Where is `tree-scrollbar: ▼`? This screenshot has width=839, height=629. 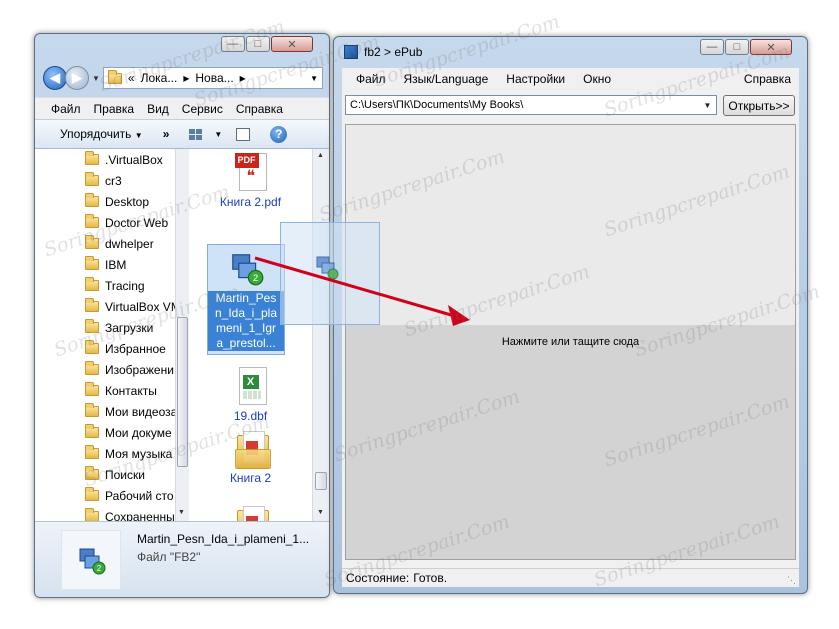
tree-scrollbar: ▼ is located at coordinates (182, 335).